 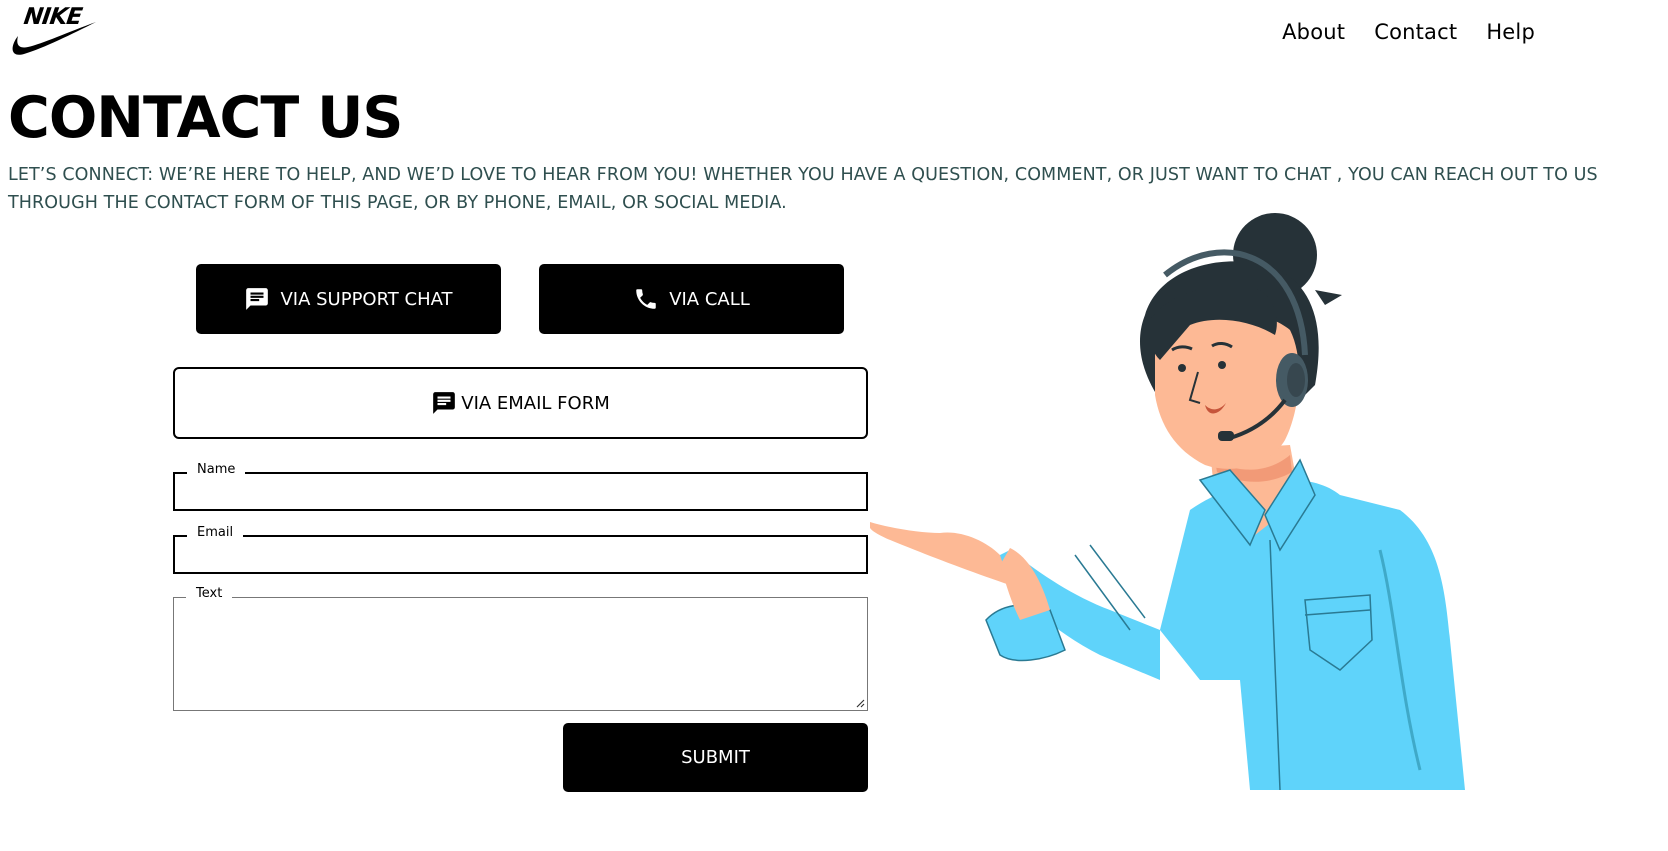 What do you see at coordinates (520, 554) in the screenshot?
I see `email-input` at bounding box center [520, 554].